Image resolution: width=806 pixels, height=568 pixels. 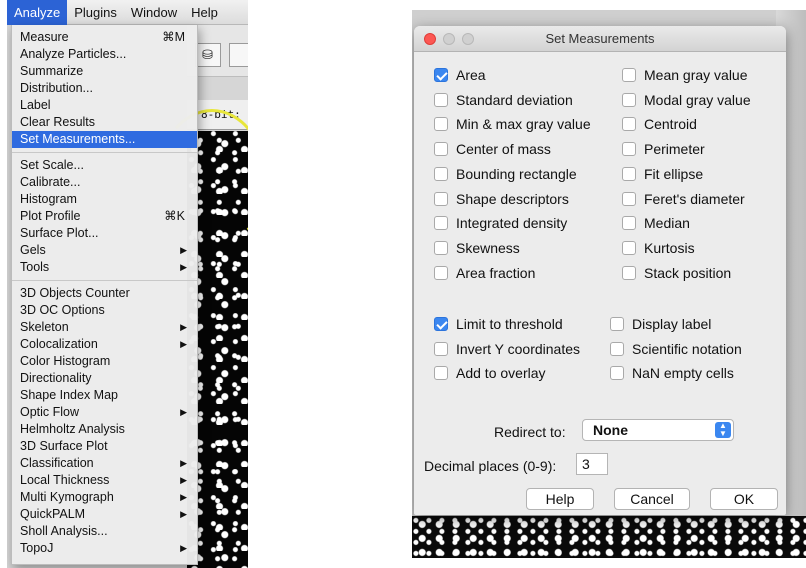 What do you see at coordinates (460, 75) in the screenshot?
I see `checkbox-area: Area` at bounding box center [460, 75].